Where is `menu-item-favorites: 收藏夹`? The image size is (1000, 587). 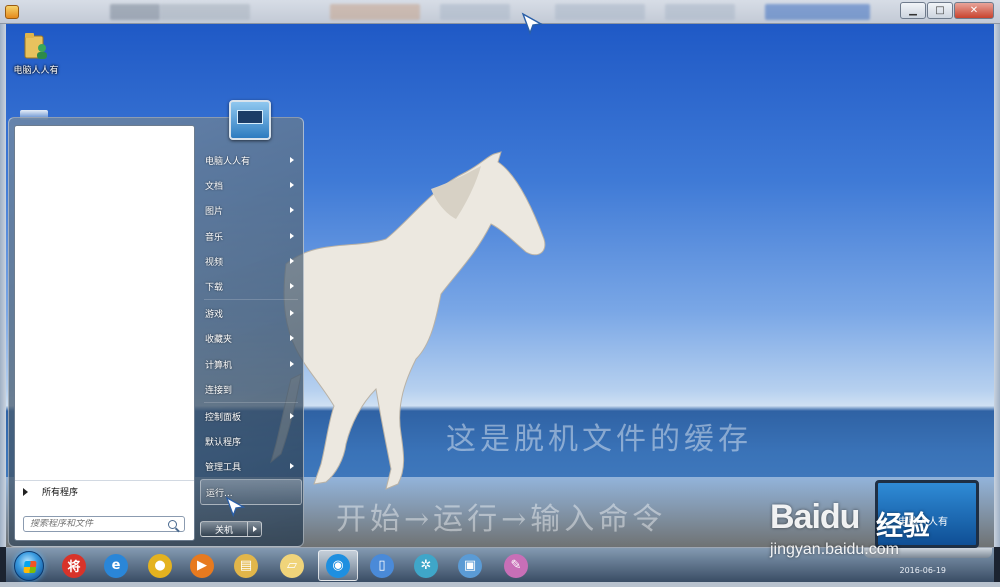
menu-item-favorites: 收藏夹 is located at coordinates (251, 338).